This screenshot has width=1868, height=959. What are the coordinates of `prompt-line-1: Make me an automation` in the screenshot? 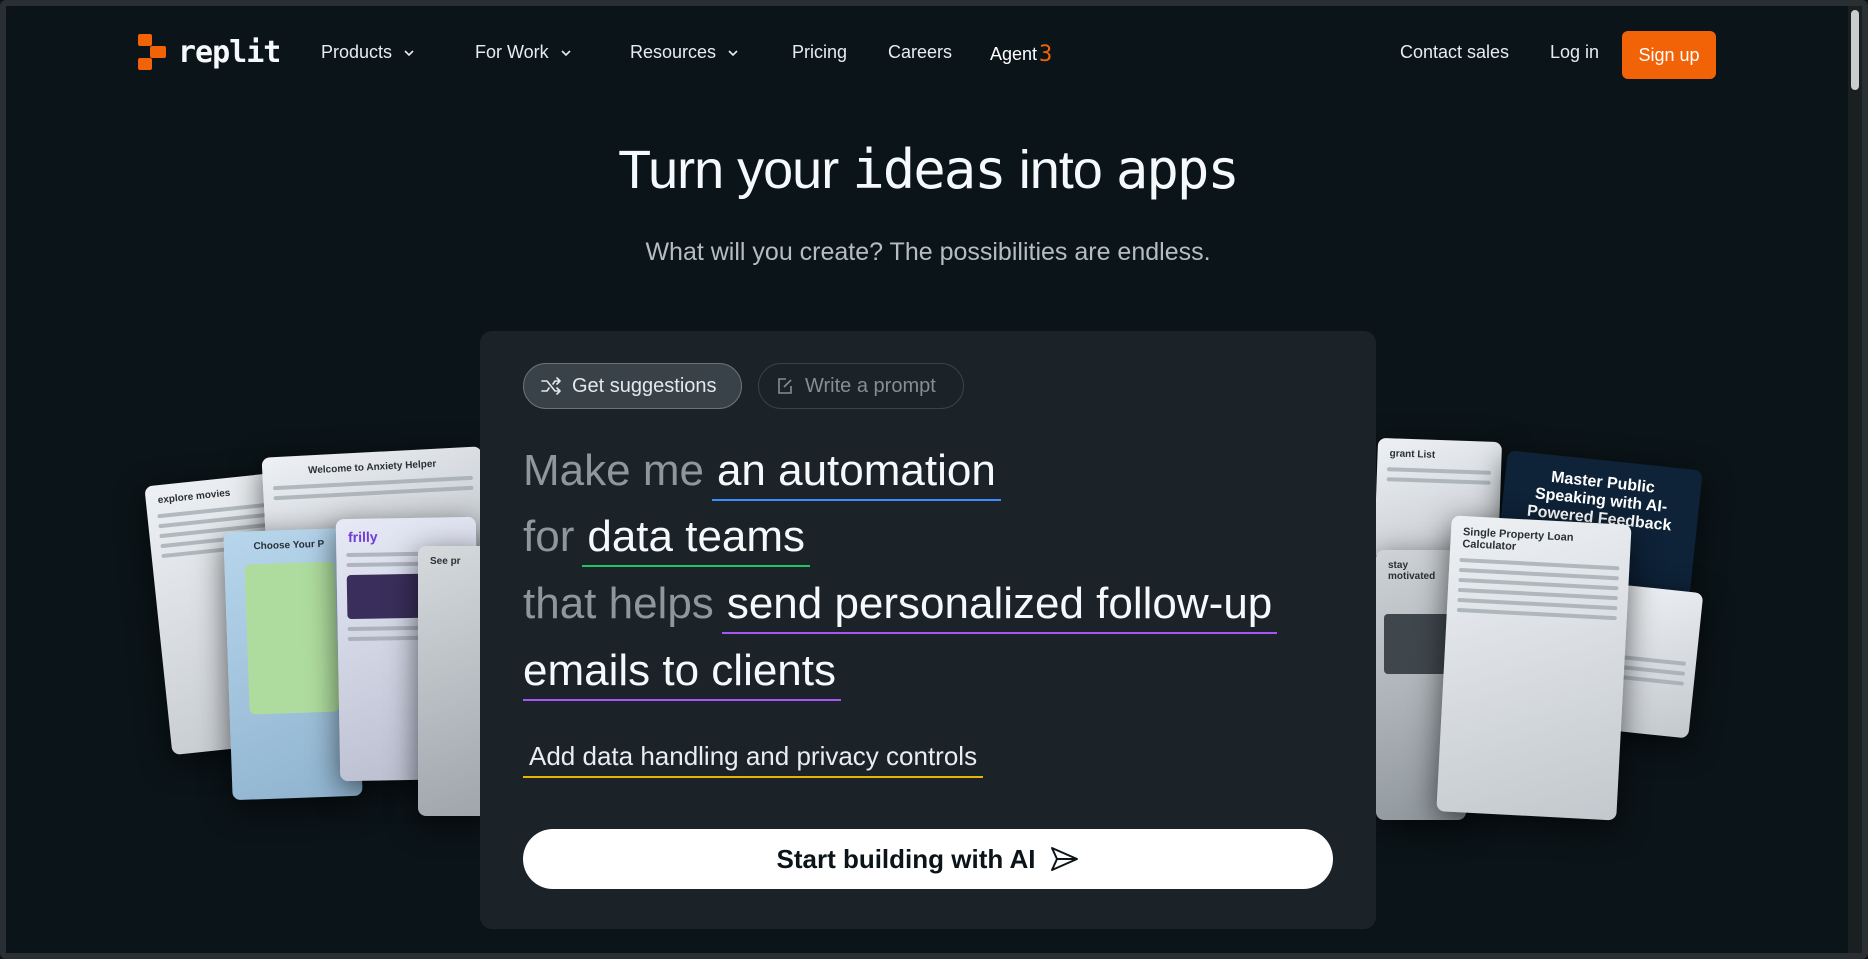 It's located at (762, 473).